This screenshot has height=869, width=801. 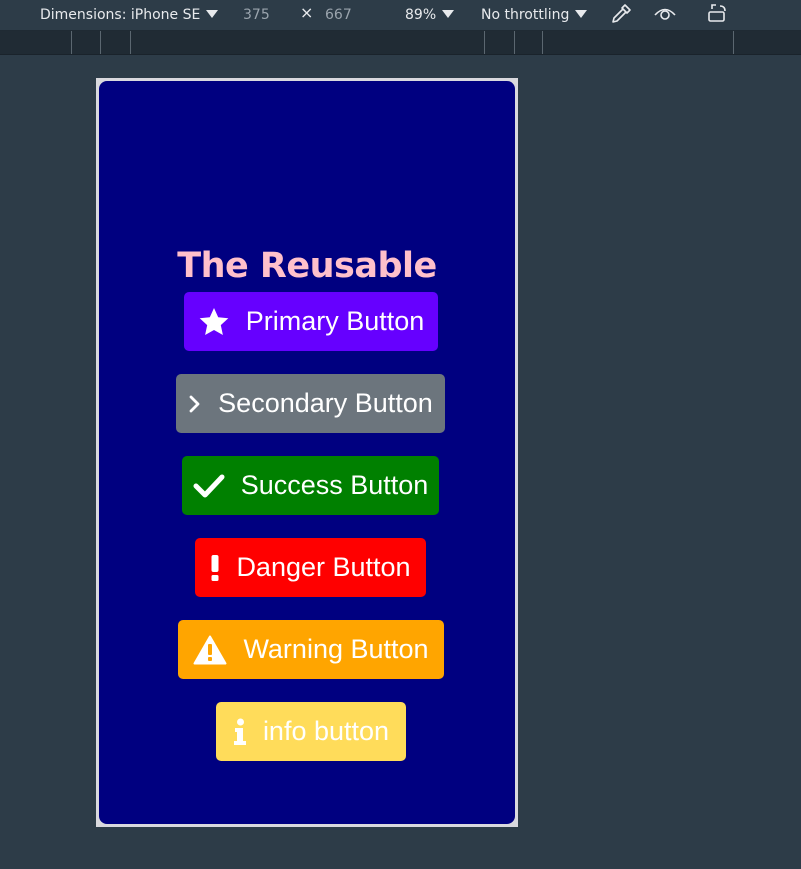 I want to click on throttling-label: No throttling, so click(x=525, y=15).